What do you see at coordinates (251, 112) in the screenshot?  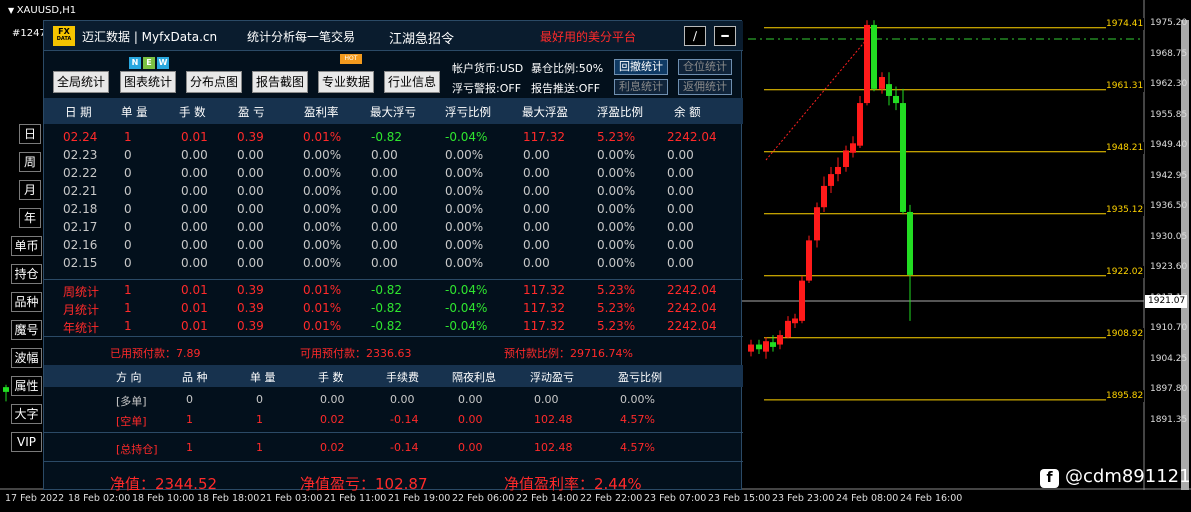 I see `col-pnl: 盈 亏` at bounding box center [251, 112].